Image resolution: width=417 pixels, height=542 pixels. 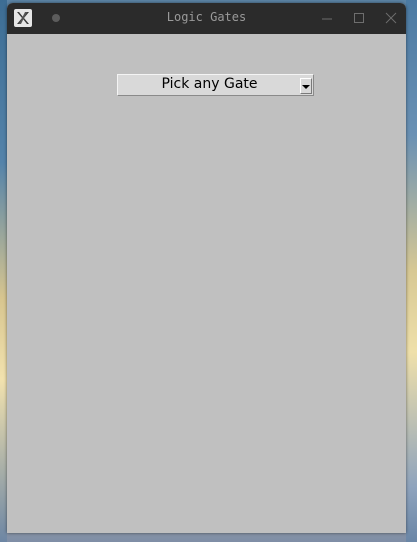 What do you see at coordinates (3, 271) in the screenshot?
I see `desktop-background-left` at bounding box center [3, 271].